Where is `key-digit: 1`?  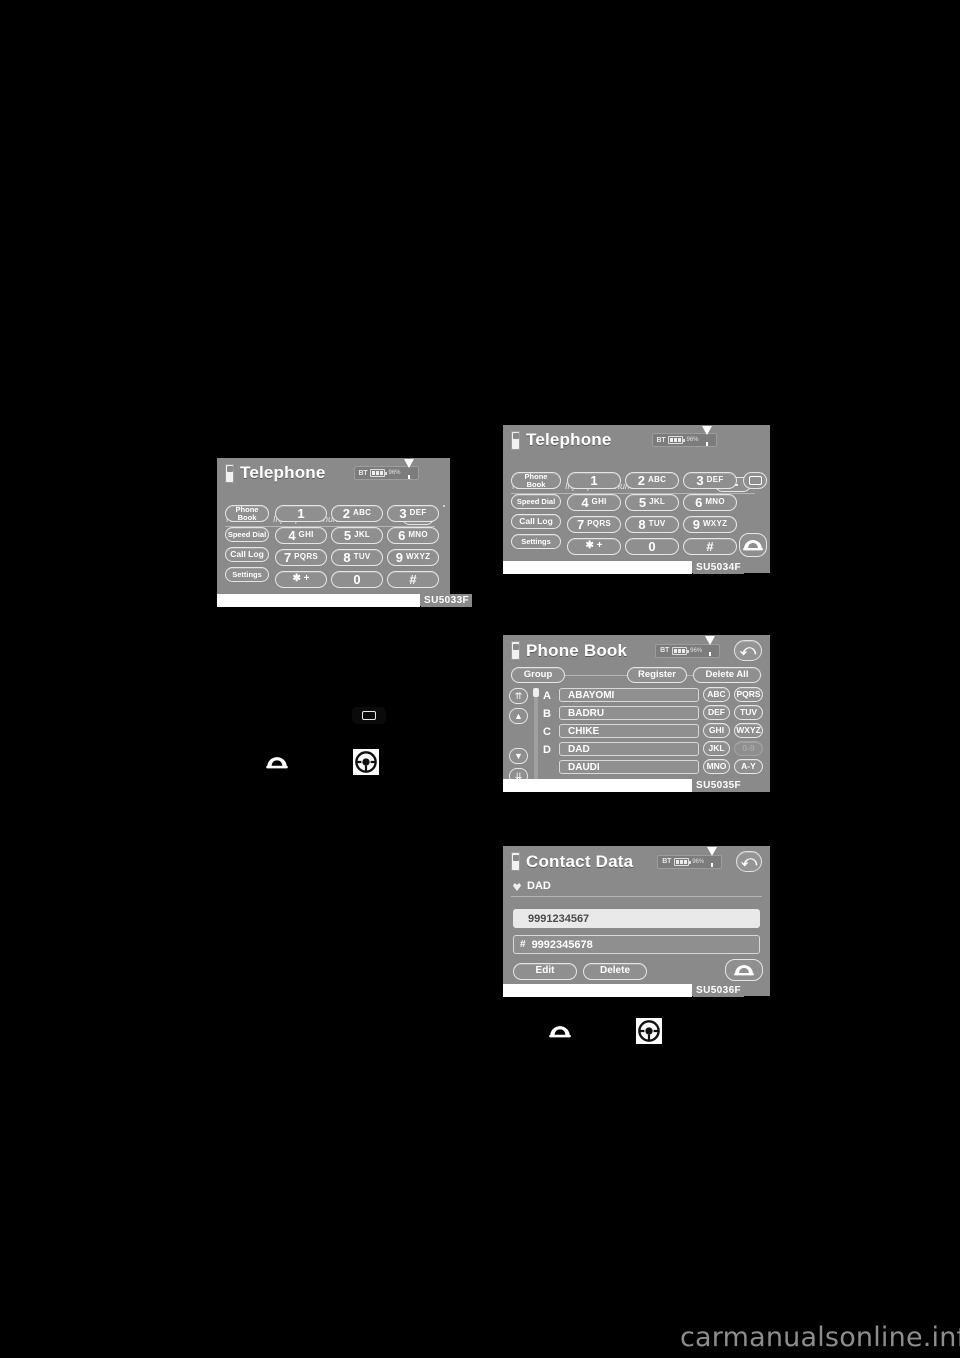 key-digit: 1 is located at coordinates (594, 480).